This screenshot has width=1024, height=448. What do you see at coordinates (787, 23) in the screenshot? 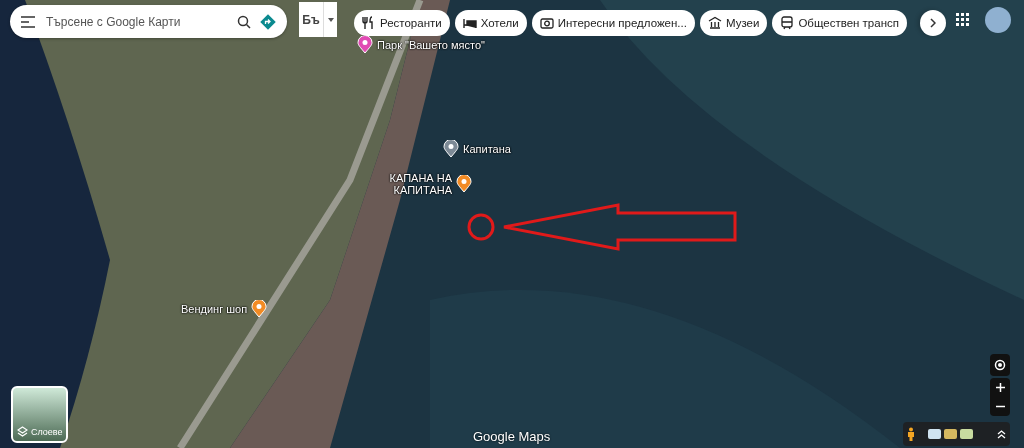
I see `bus-icon` at bounding box center [787, 23].